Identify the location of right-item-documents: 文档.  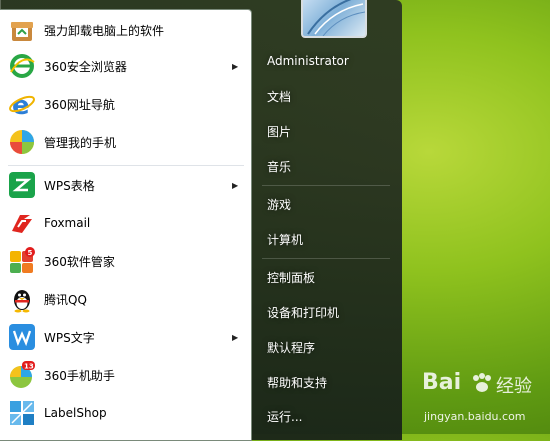
(326, 96).